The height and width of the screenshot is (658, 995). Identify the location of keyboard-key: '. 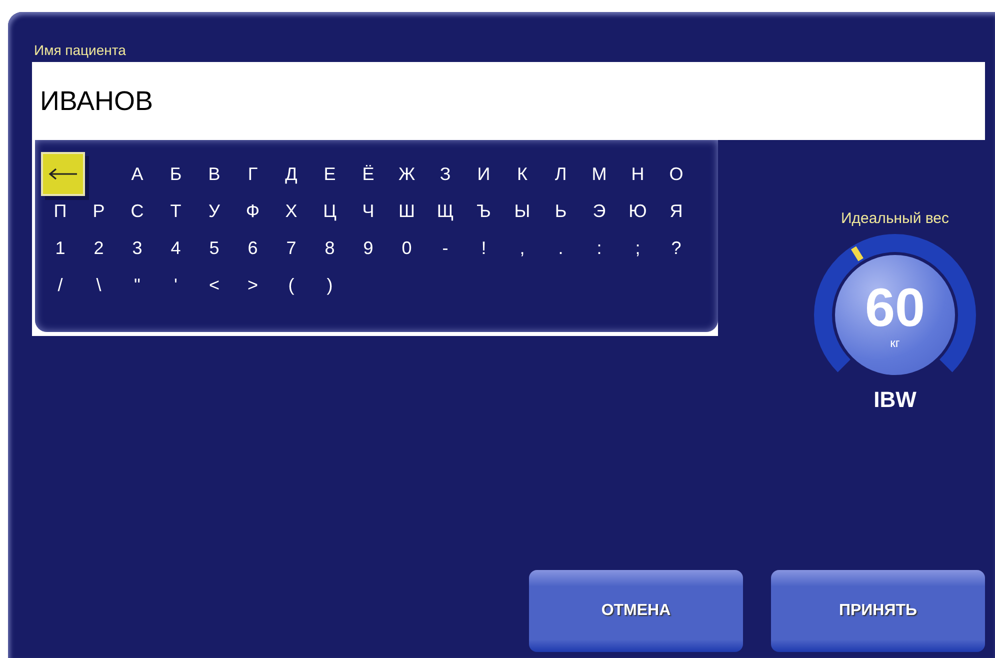
(175, 285).